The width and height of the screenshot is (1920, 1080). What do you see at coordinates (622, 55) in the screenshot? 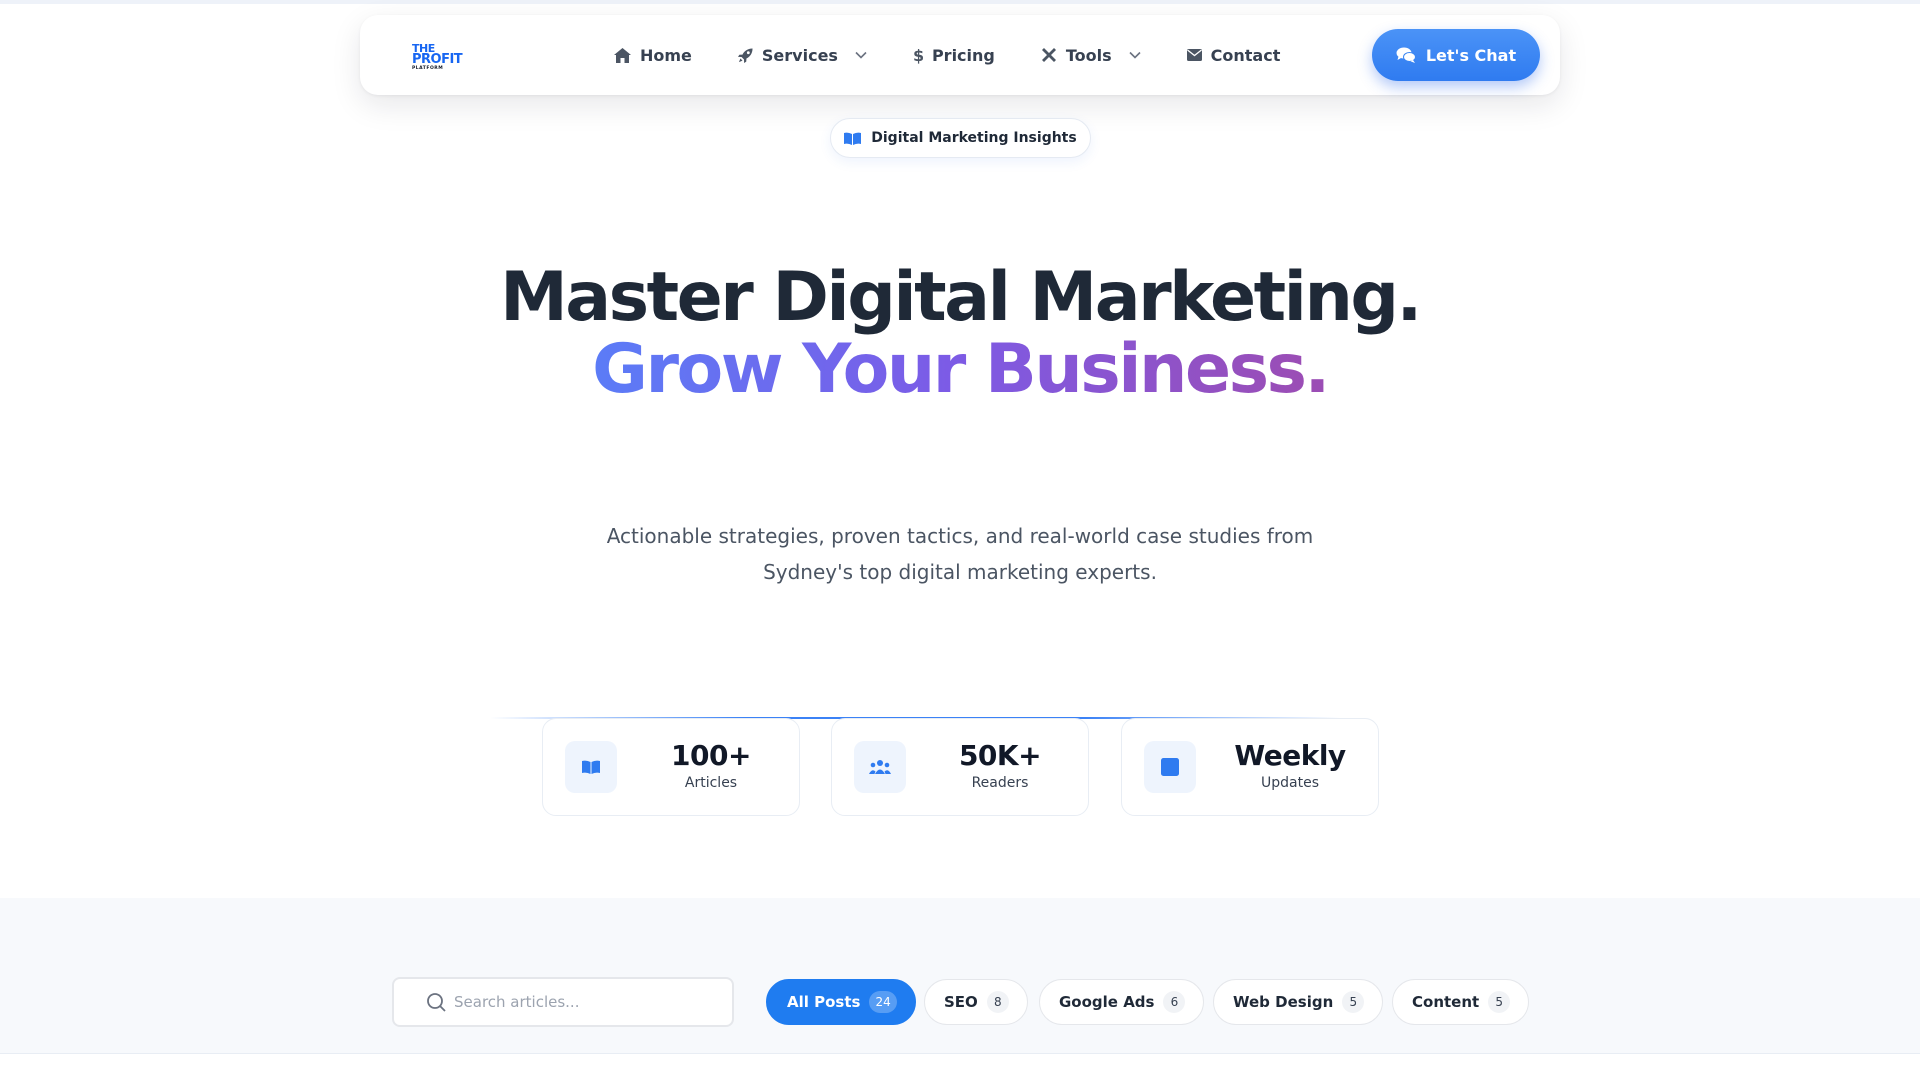
I see `home-icon` at bounding box center [622, 55].